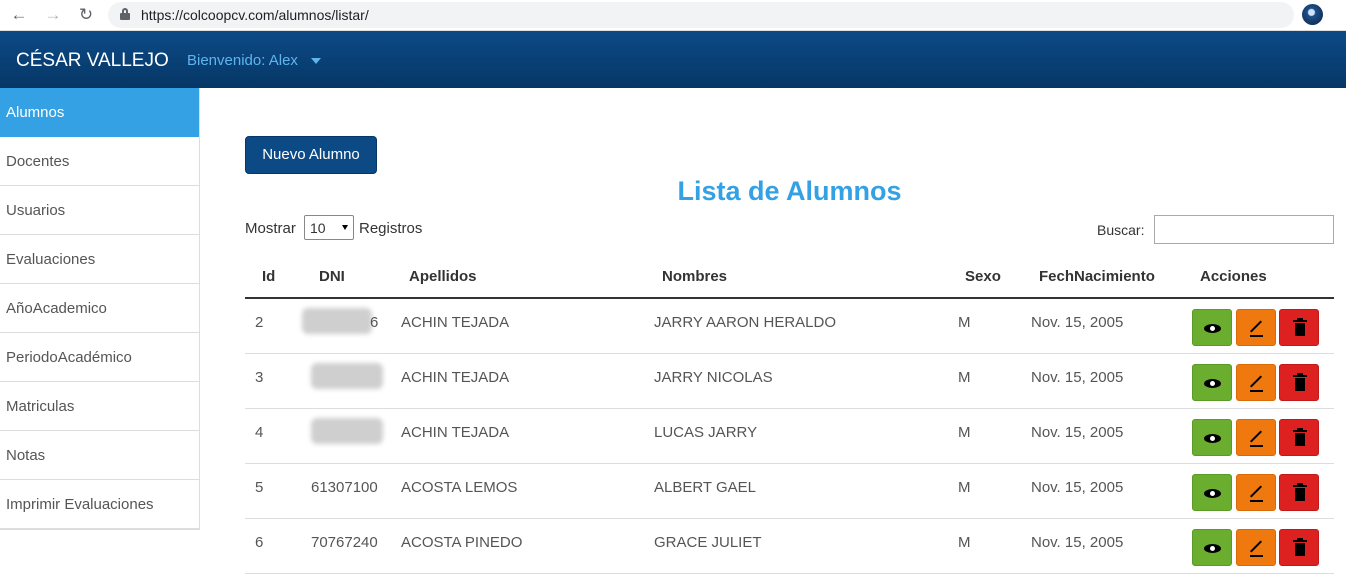  I want to click on reload-icon: ↻, so click(86, 15).